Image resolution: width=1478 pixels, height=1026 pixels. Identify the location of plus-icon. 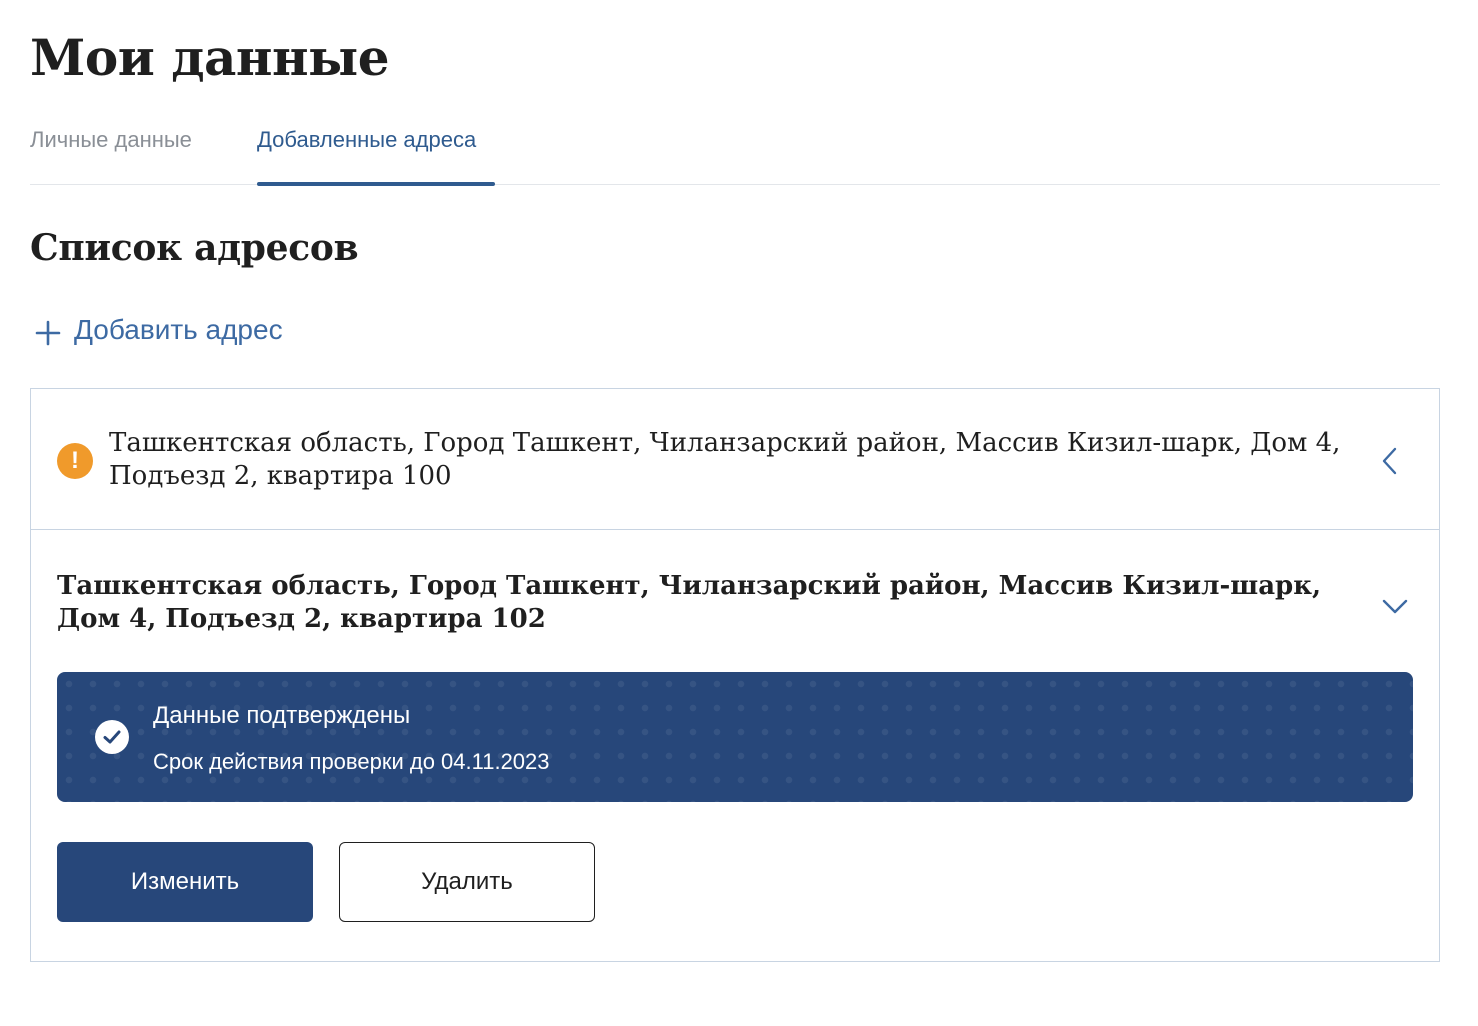
(48, 331).